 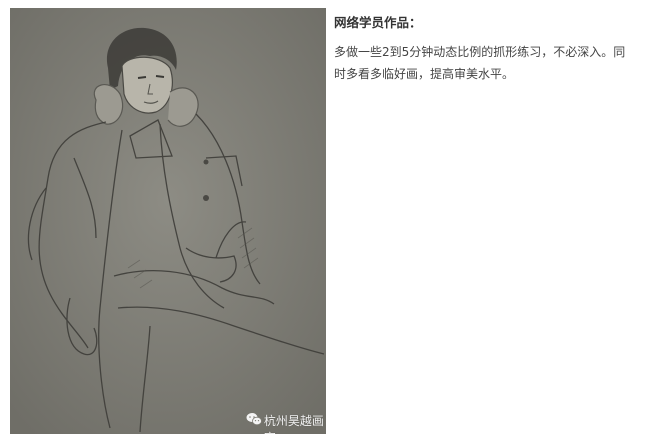 I want to click on post-title: 网络学员作品：, so click(x=378, y=22).